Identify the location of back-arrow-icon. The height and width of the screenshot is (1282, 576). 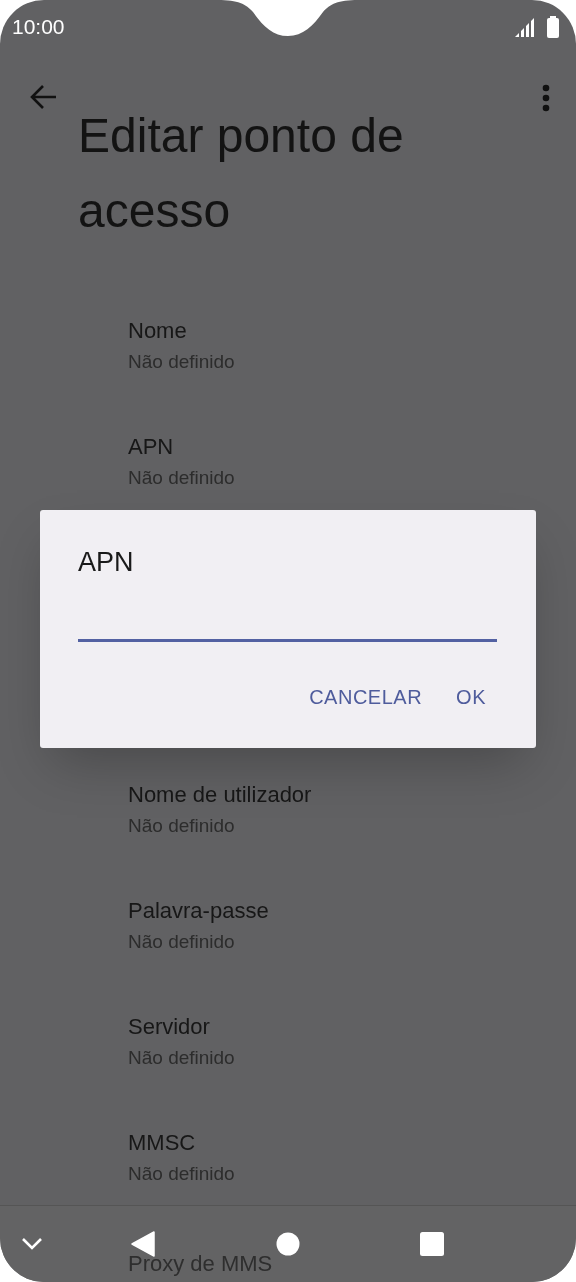
(44, 97).